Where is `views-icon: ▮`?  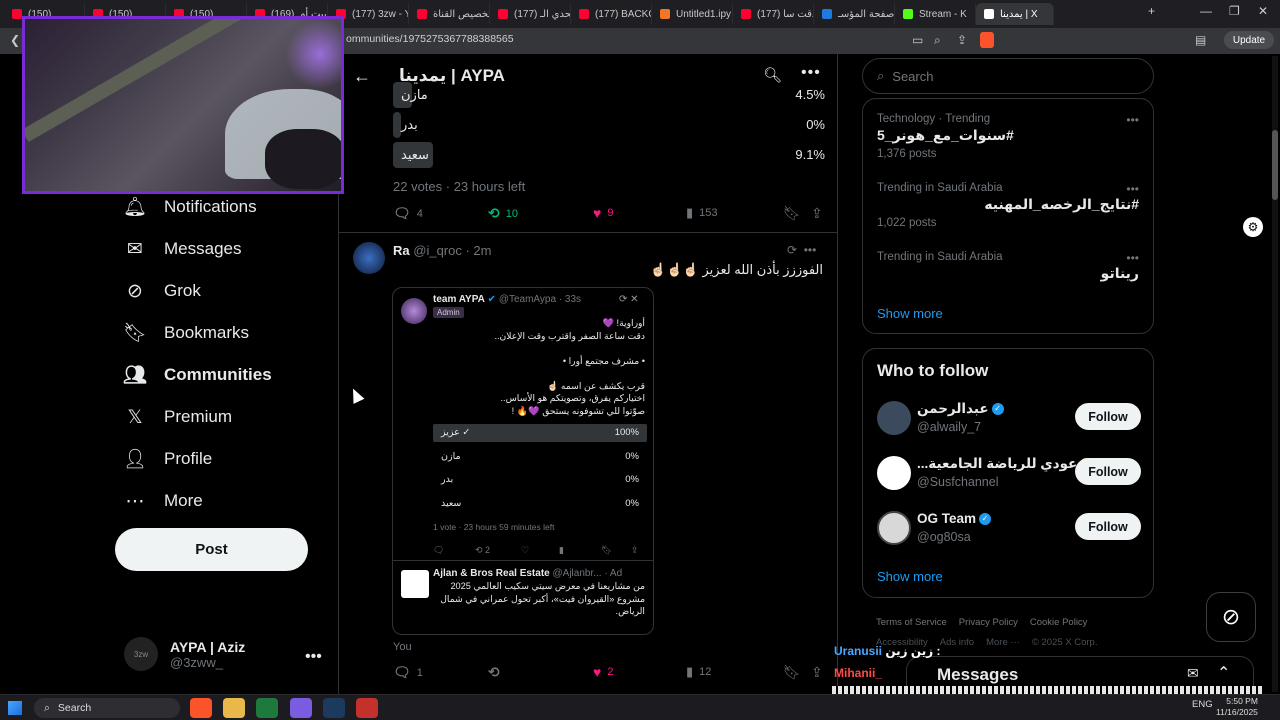
views-icon: ▮ is located at coordinates (561, 550).